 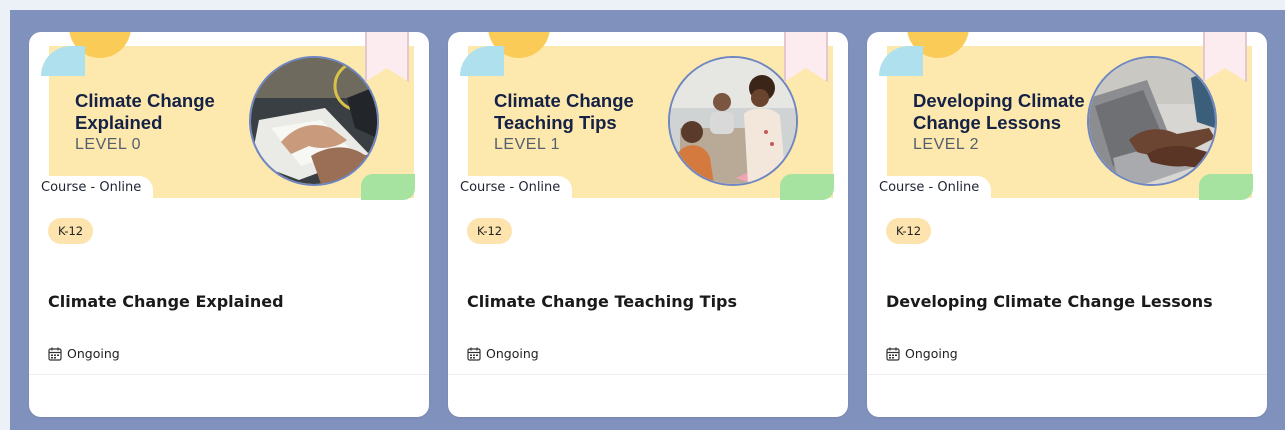 What do you see at coordinates (527, 144) in the screenshot?
I see `banner-level: LEVEL 1` at bounding box center [527, 144].